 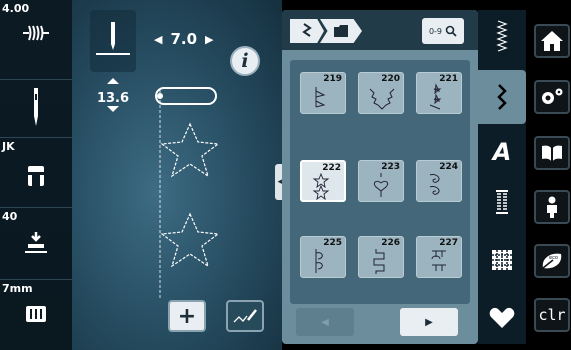 I want to click on stitch-cell: 227, so click(x=439, y=257).